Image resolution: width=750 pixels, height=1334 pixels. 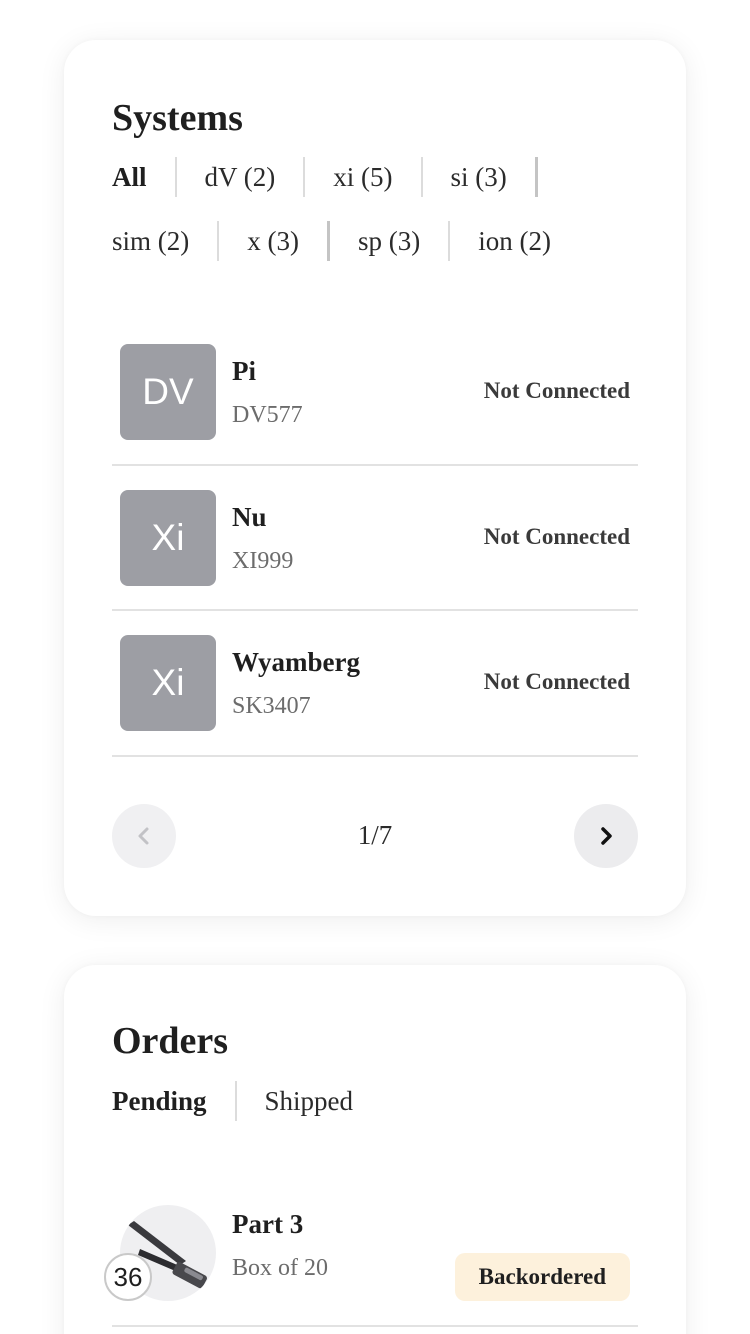 What do you see at coordinates (150, 241) in the screenshot?
I see `filter-tab-sim: sim (2)` at bounding box center [150, 241].